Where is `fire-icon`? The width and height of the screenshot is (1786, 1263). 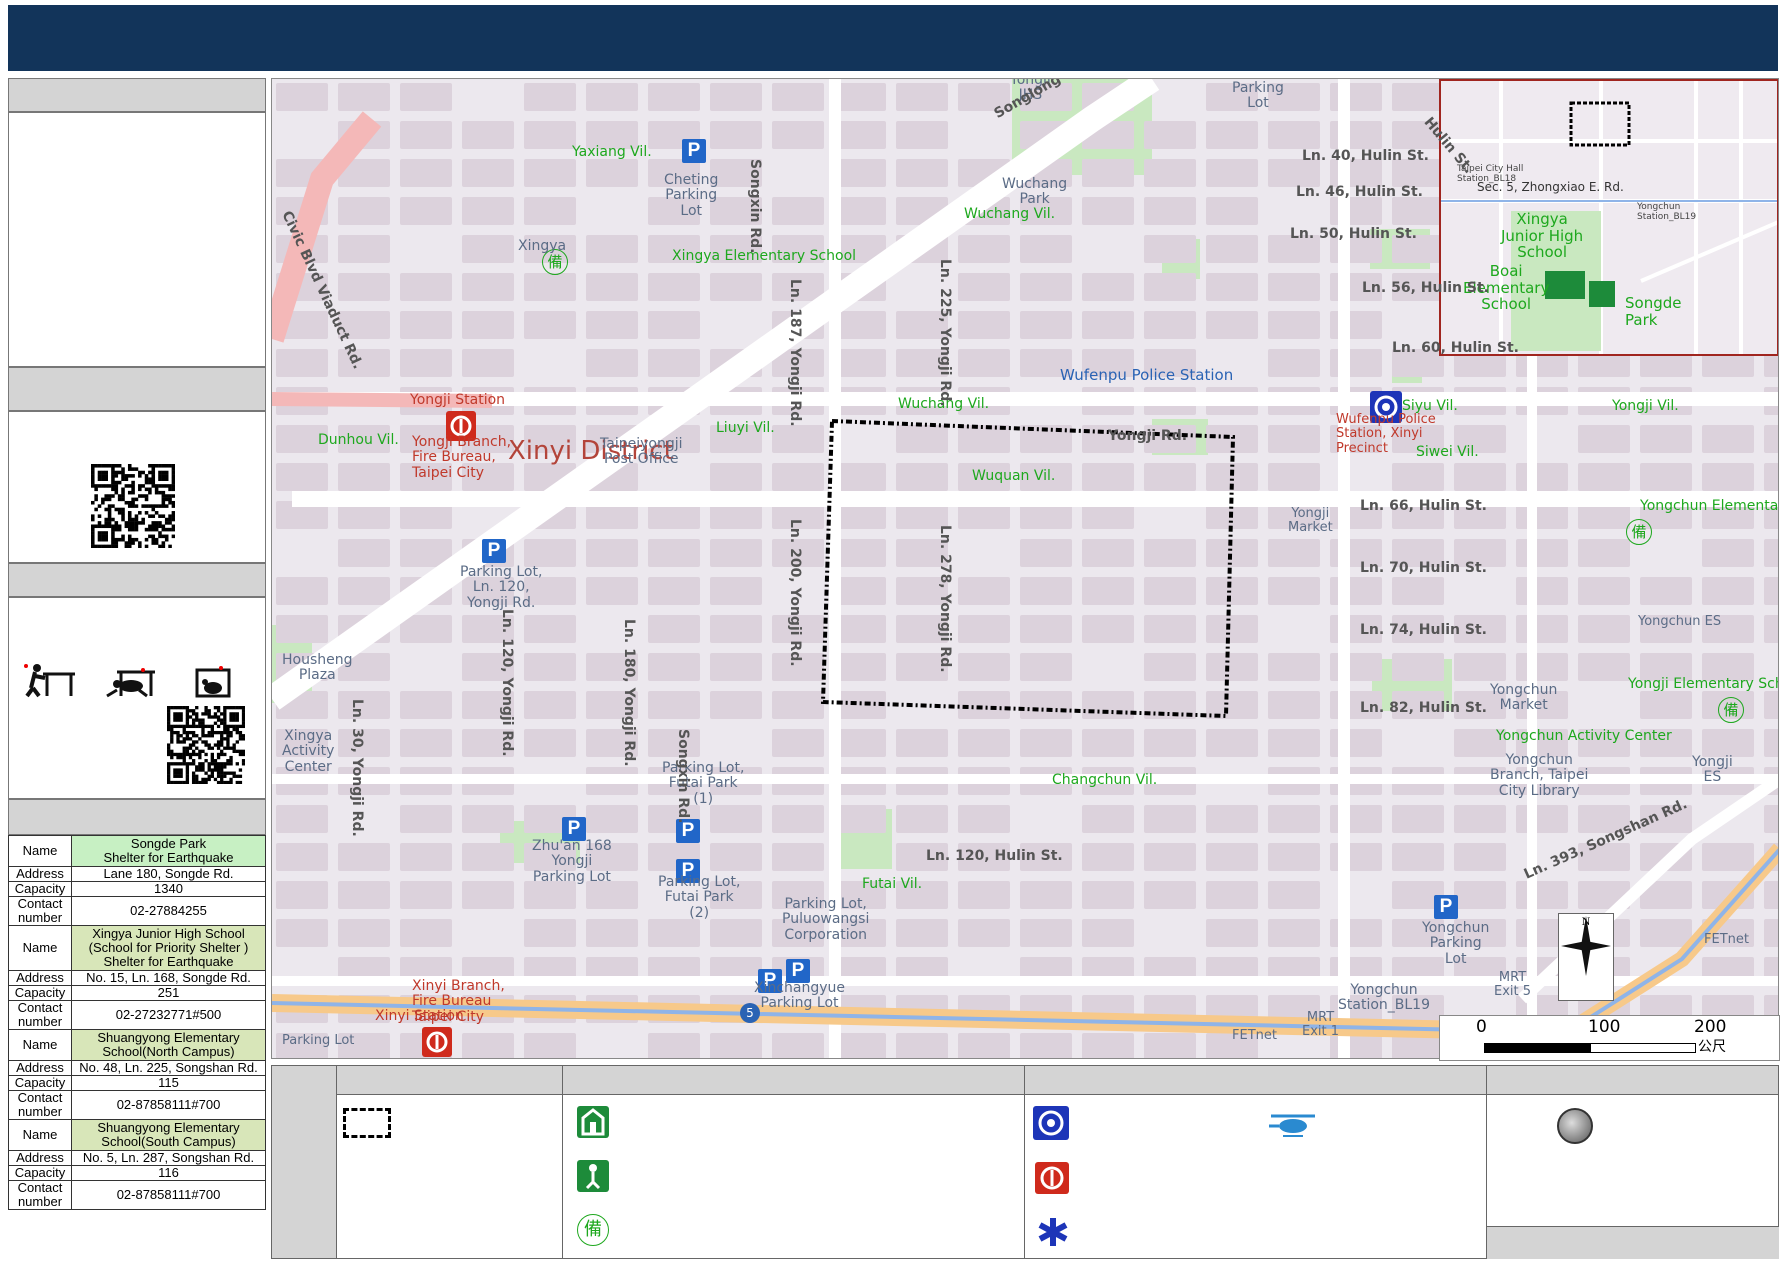 fire-icon is located at coordinates (1052, 1178).